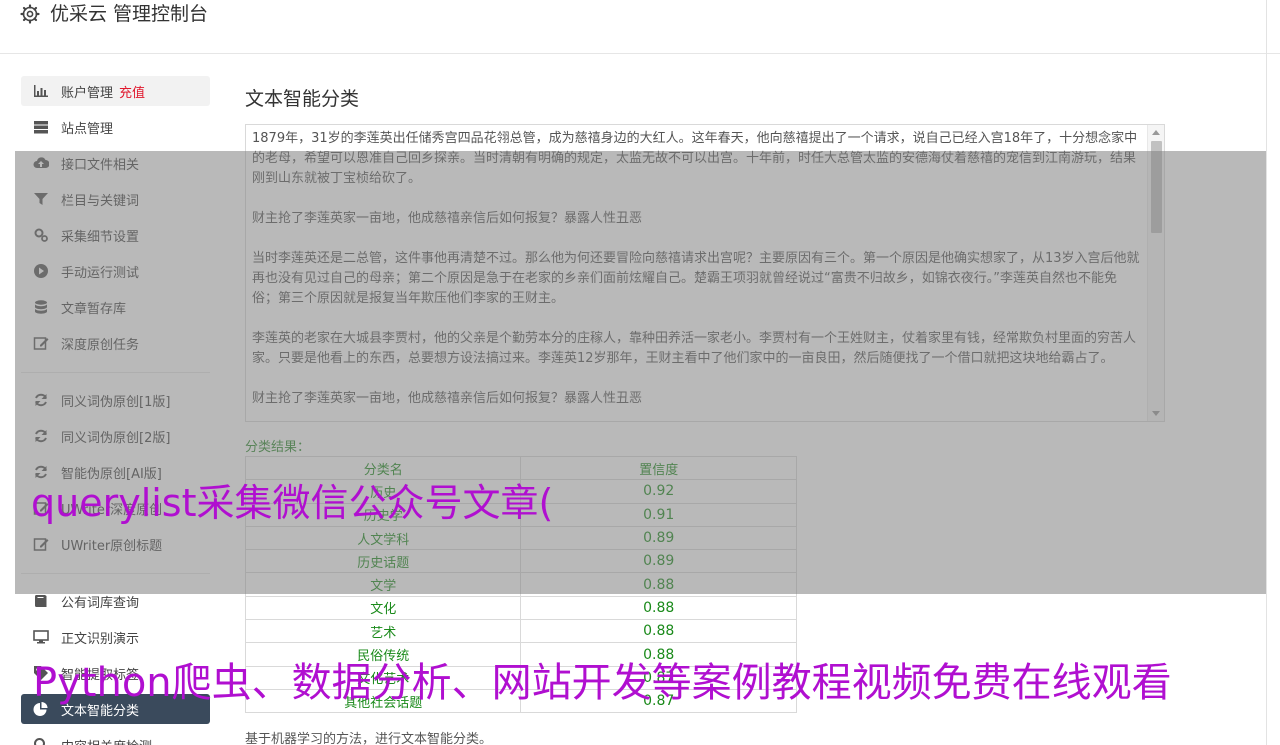  Describe the element at coordinates (115, 127) in the screenshot. I see `sidebar-item-2: 站点管理` at that location.